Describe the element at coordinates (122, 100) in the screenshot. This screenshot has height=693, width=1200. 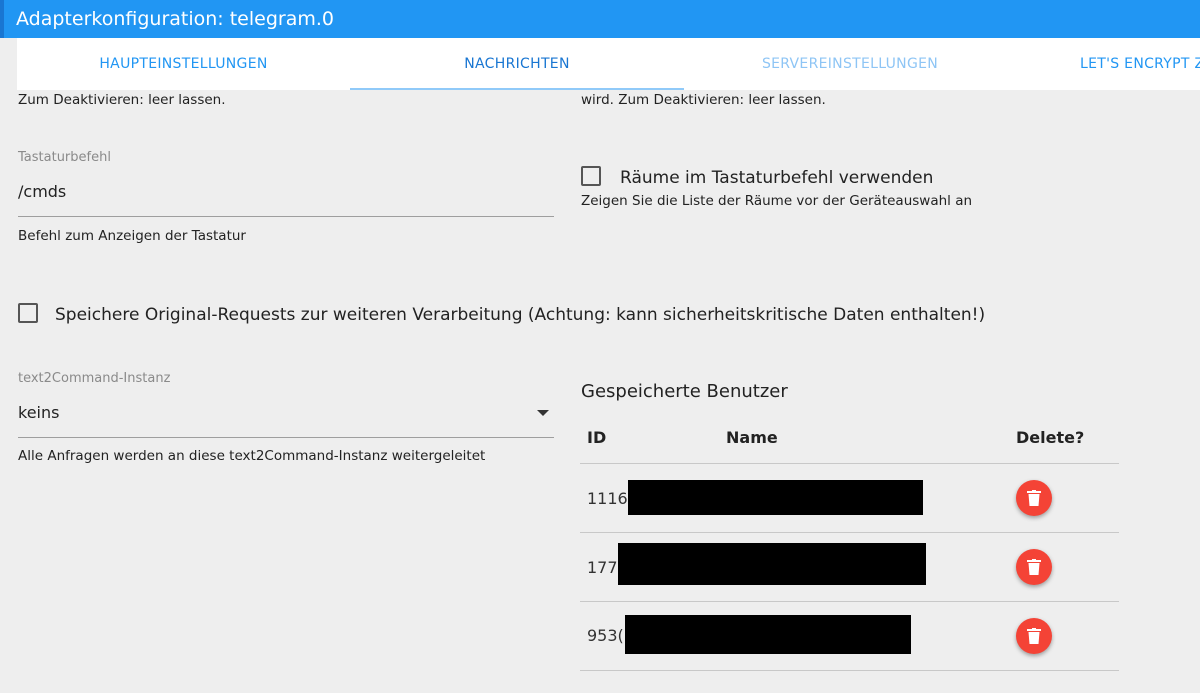
I see `deactivate-hint-left: Zum Deaktivieren: leer lassen.` at that location.